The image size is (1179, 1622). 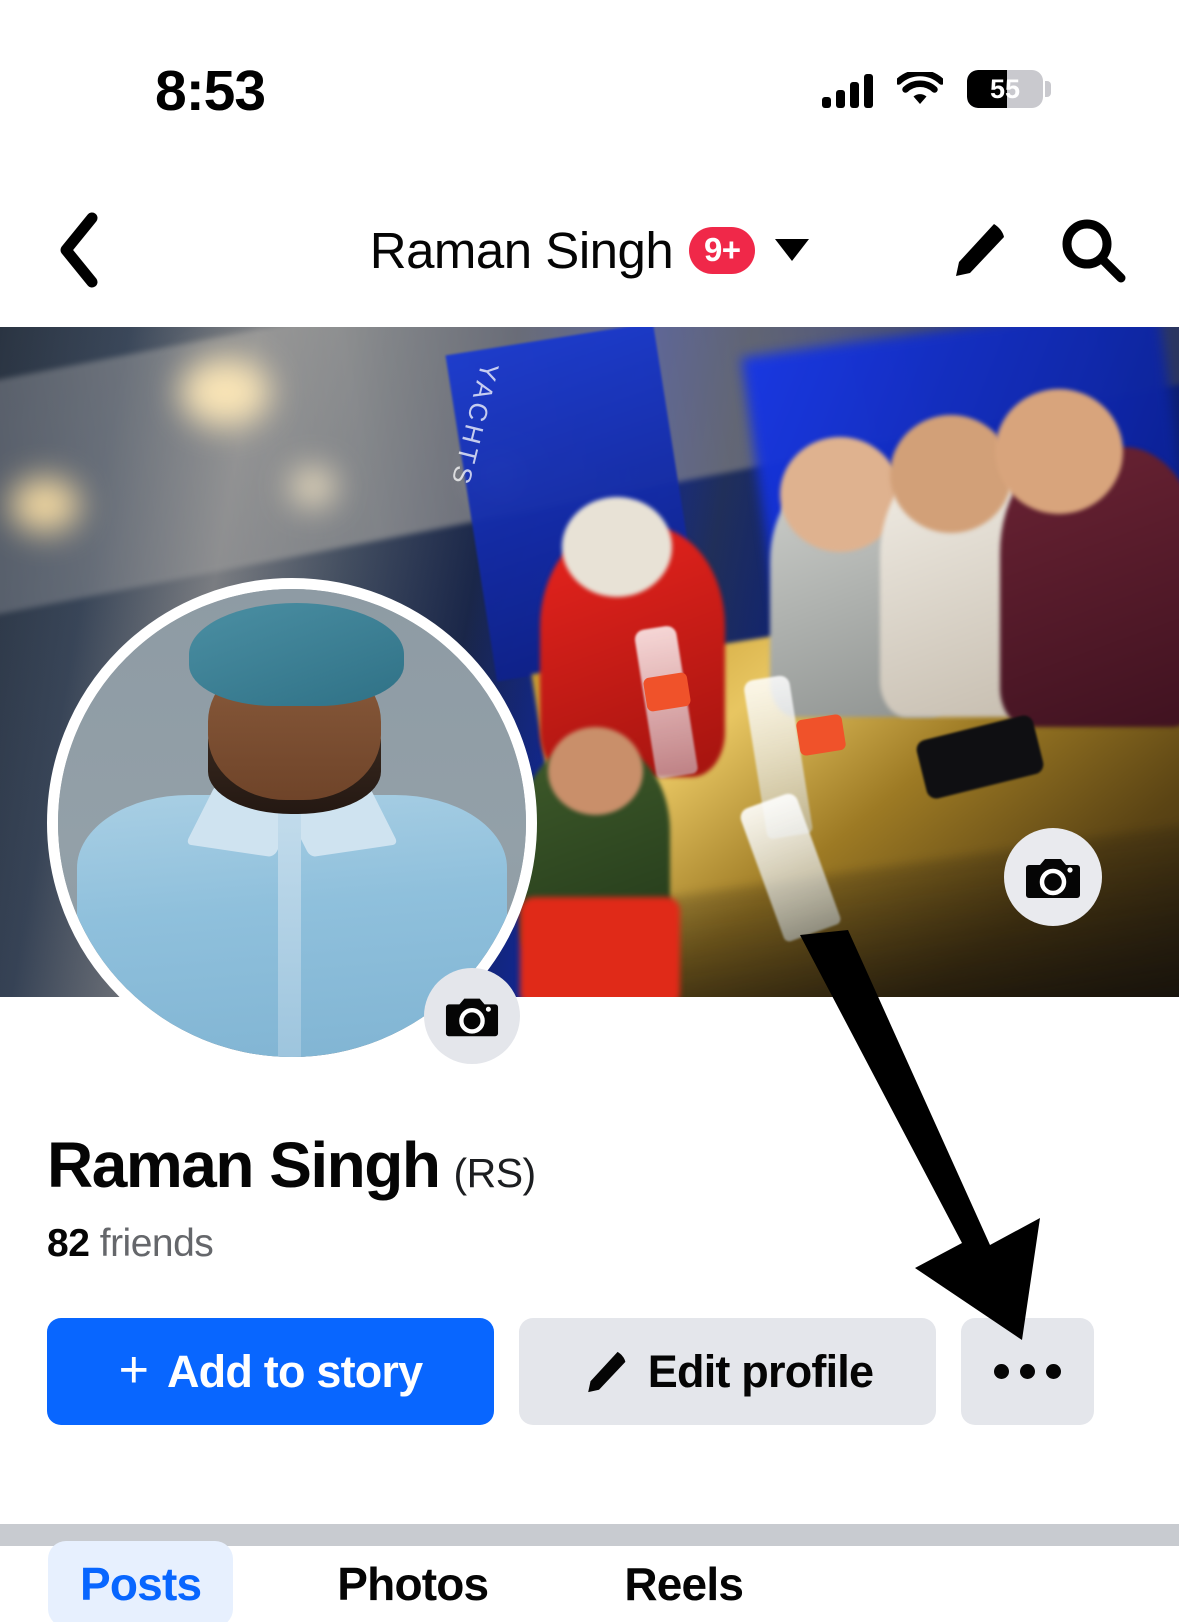 I want to click on page-title: Raman Singh, so click(x=521, y=250).